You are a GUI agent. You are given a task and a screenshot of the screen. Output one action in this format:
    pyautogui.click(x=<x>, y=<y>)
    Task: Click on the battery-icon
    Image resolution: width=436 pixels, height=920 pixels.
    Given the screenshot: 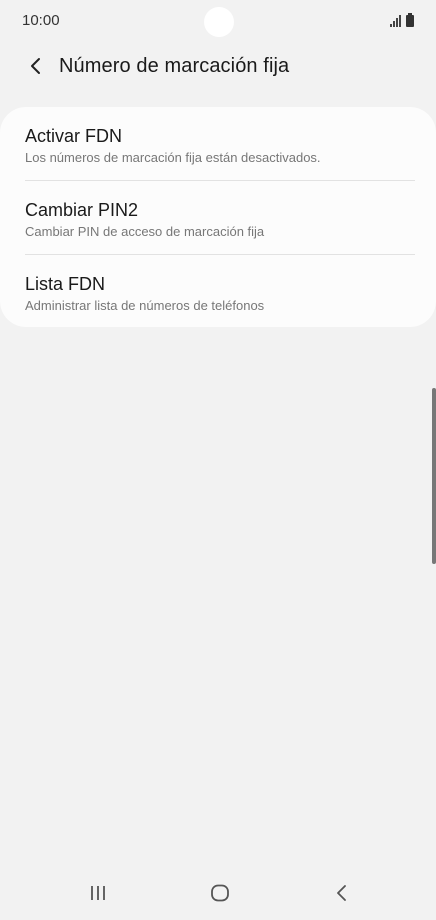 What is the action you would take?
    pyautogui.click(x=410, y=20)
    